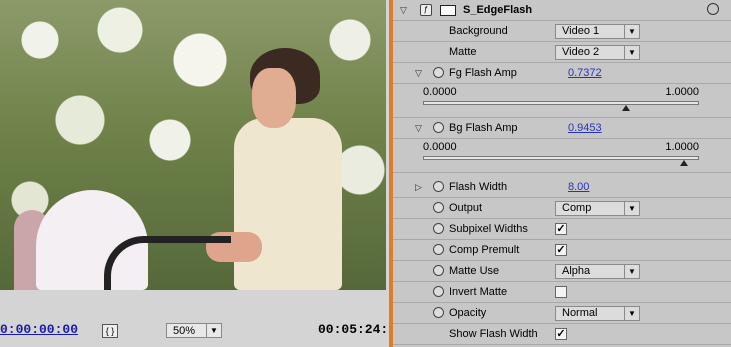 This screenshot has height=347, width=731. I want to click on twirl-right-icon: ▷, so click(418, 187).